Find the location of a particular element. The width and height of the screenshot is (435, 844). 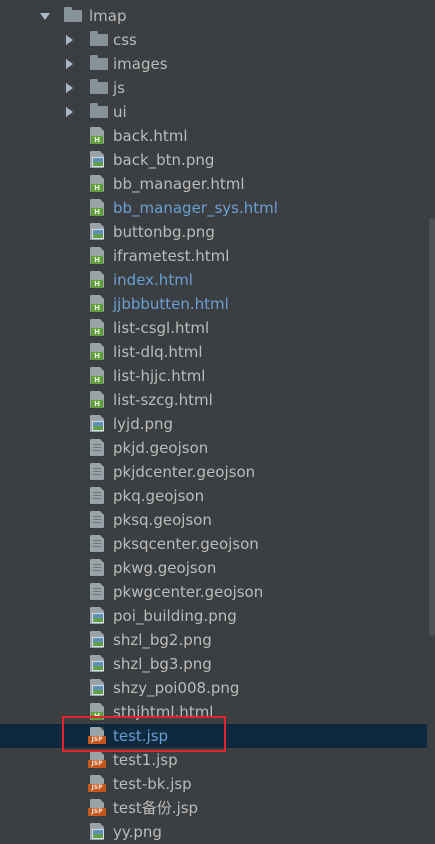

tree-file-item: shzl_bg3.png is located at coordinates (213, 664).